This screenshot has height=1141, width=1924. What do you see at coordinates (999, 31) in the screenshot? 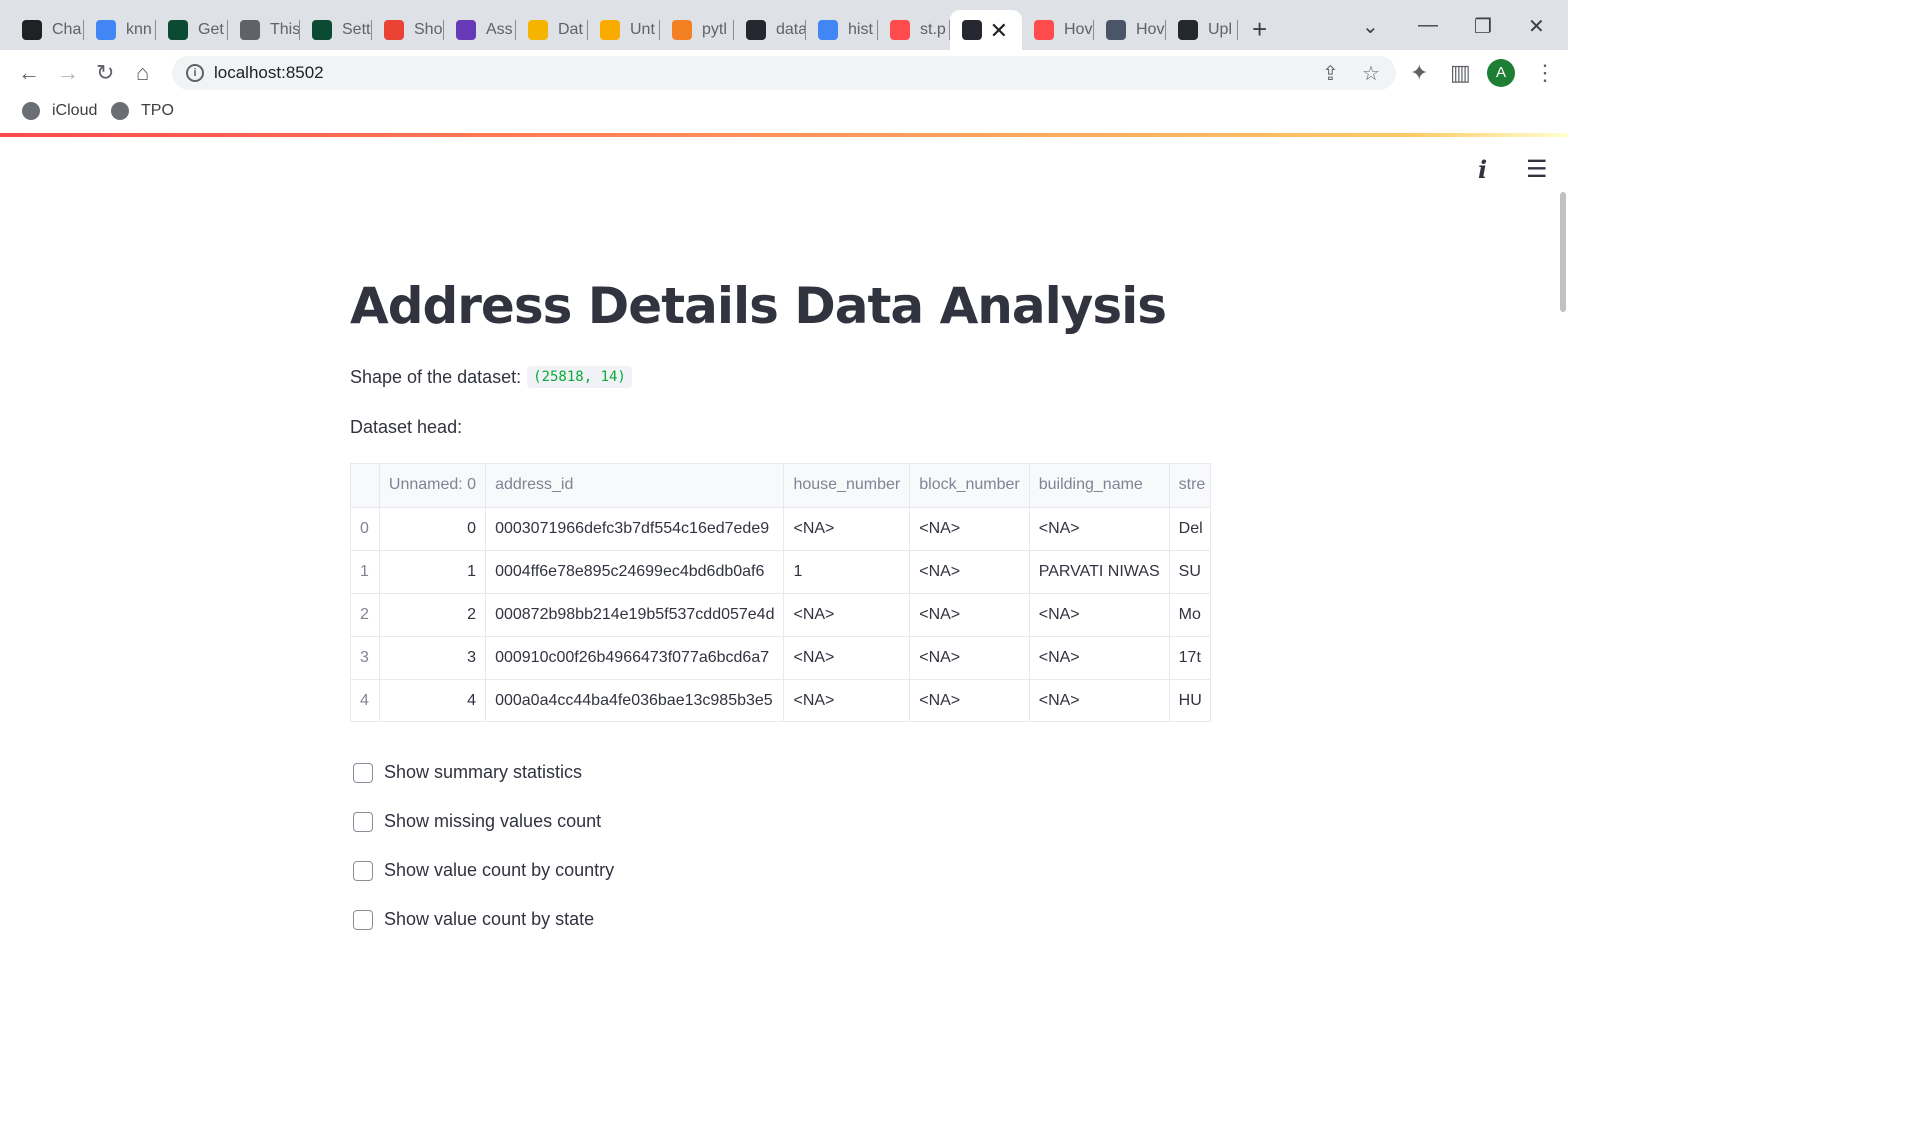
I see `close-tab-icon: ✕` at bounding box center [999, 31].